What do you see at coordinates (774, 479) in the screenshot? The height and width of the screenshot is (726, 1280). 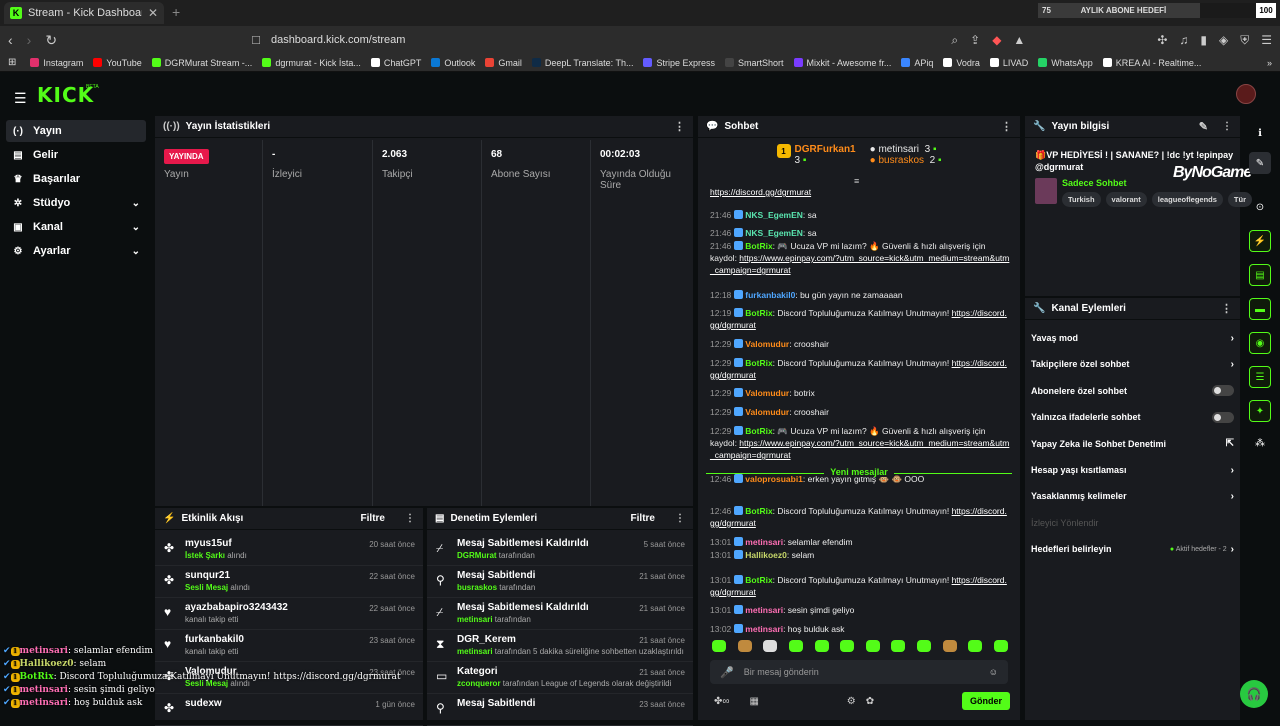 I see `message-username: valoprosuabi1` at bounding box center [774, 479].